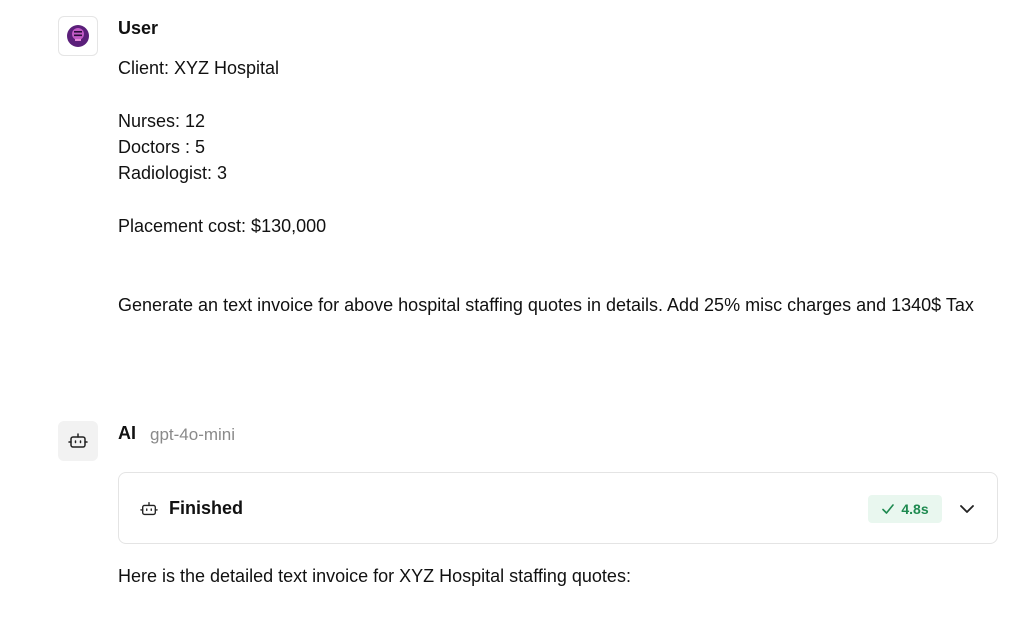 The image size is (1035, 617). I want to click on placement-cost-line: Placement cost: $130,000, so click(222, 226).